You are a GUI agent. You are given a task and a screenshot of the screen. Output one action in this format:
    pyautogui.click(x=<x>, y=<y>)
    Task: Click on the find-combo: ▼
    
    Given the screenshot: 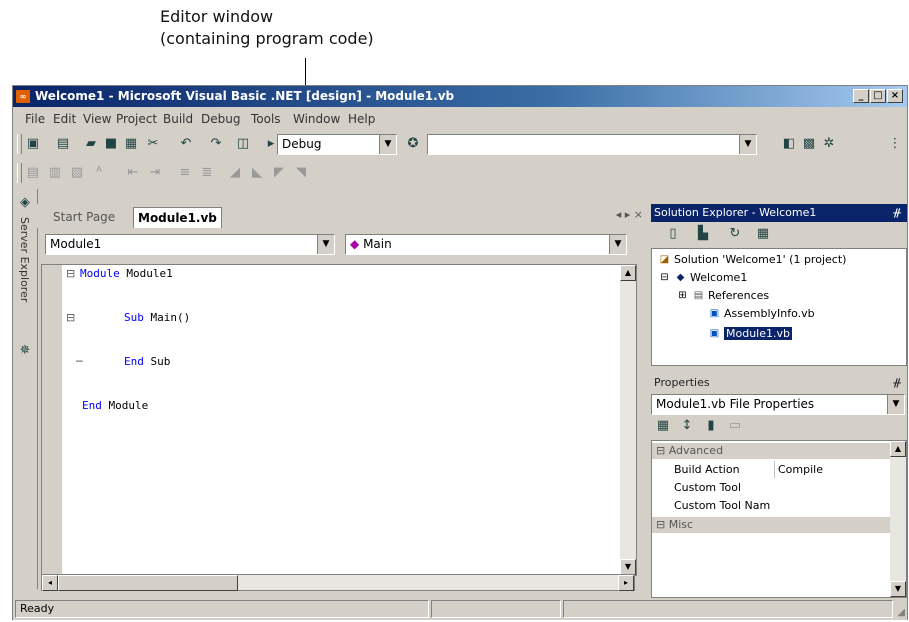 What is the action you would take?
    pyautogui.click(x=592, y=144)
    